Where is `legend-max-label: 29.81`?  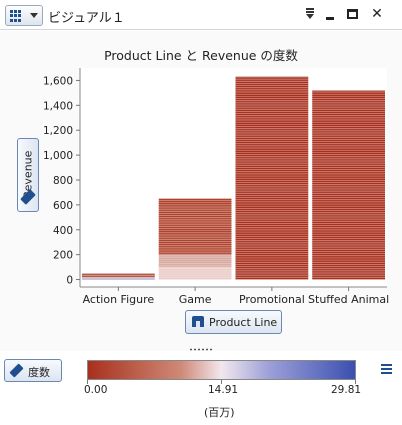
legend-max-label: 29.81 is located at coordinates (346, 390).